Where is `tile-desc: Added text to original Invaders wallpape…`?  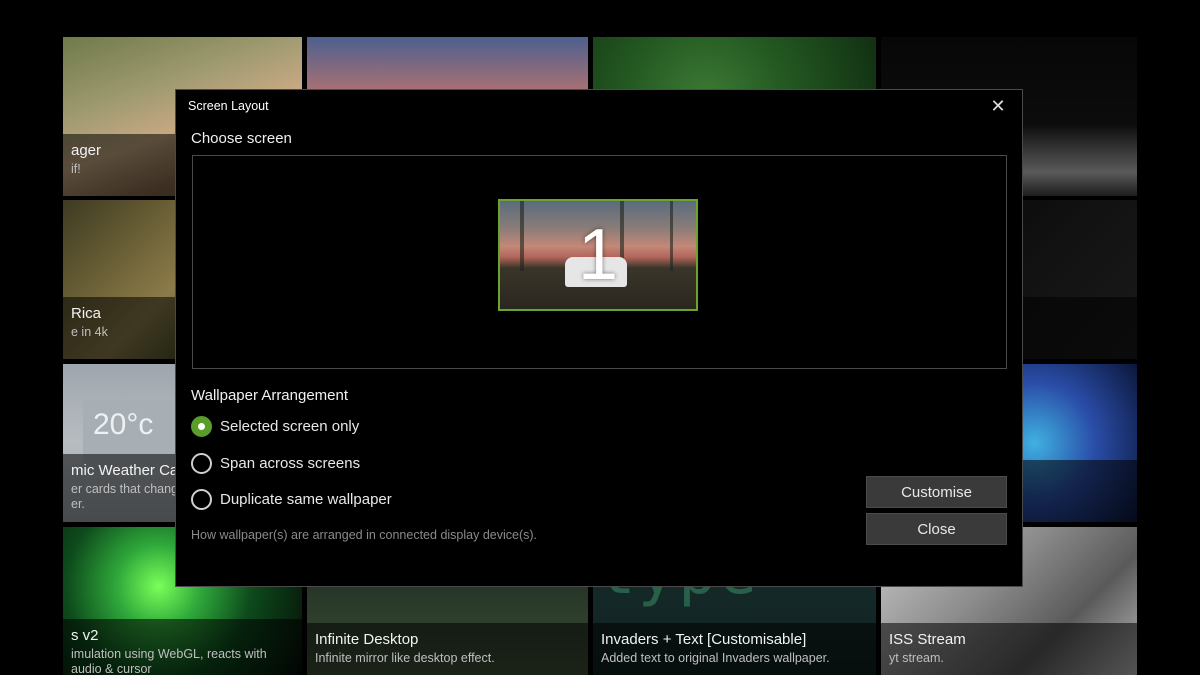
tile-desc: Added text to original Invaders wallpape… is located at coordinates (715, 658).